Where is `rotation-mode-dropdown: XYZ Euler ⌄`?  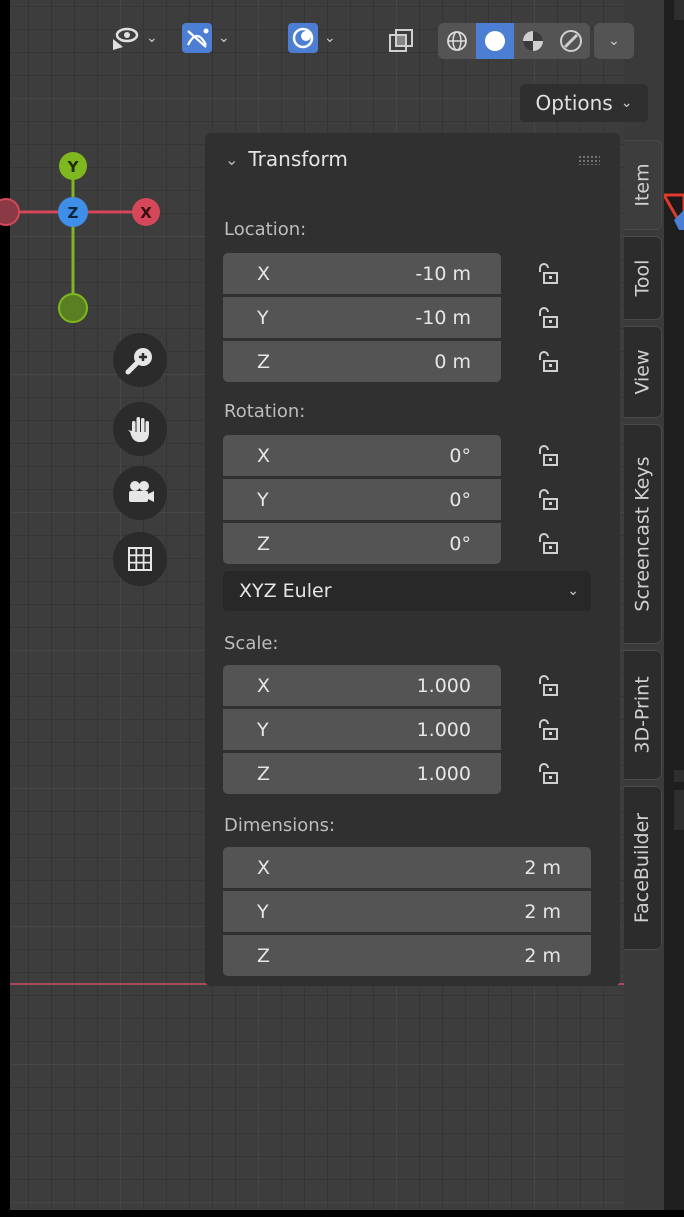
rotation-mode-dropdown: XYZ Euler ⌄ is located at coordinates (407, 591).